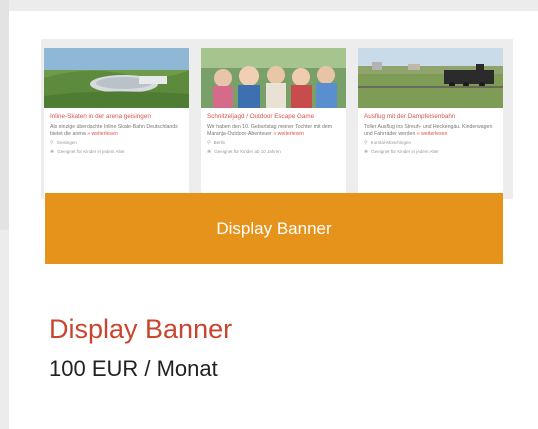 This screenshot has height=429, width=538. What do you see at coordinates (390, 142) in the screenshot?
I see `tile-location-text: Korntal-Münchingen` at bounding box center [390, 142].